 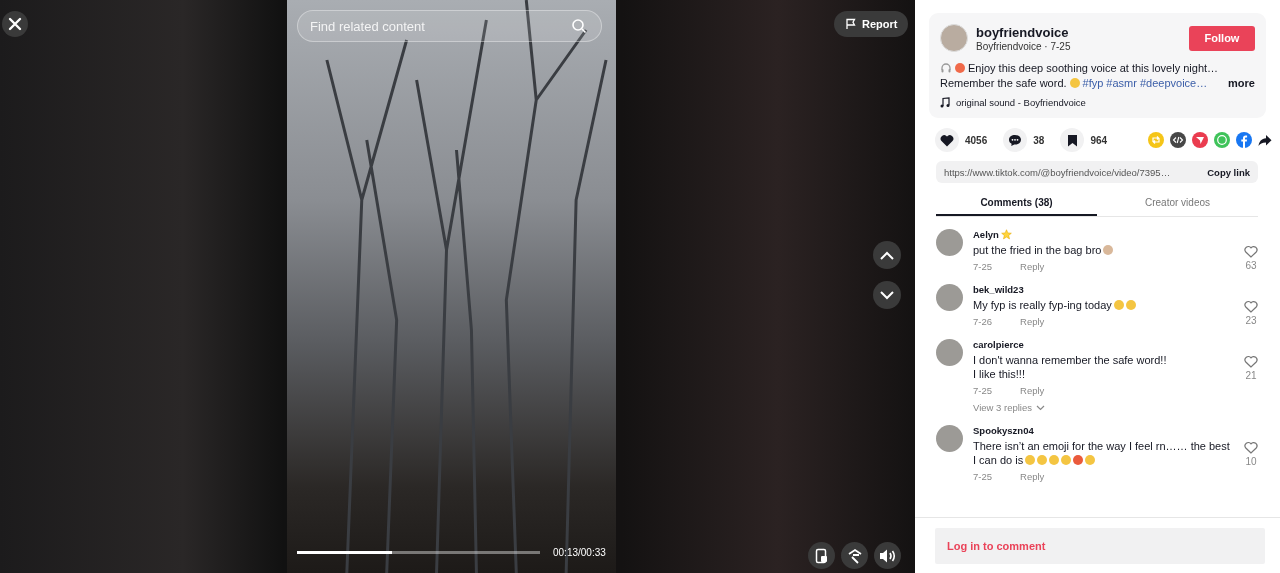 I want to click on description-text: Remember the safe word., so click(x=1003, y=83).